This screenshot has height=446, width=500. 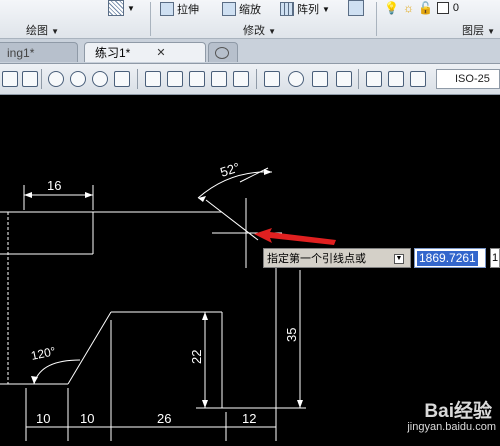 What do you see at coordinates (344, 79) in the screenshot?
I see `jogged-linear-icon` at bounding box center [344, 79].